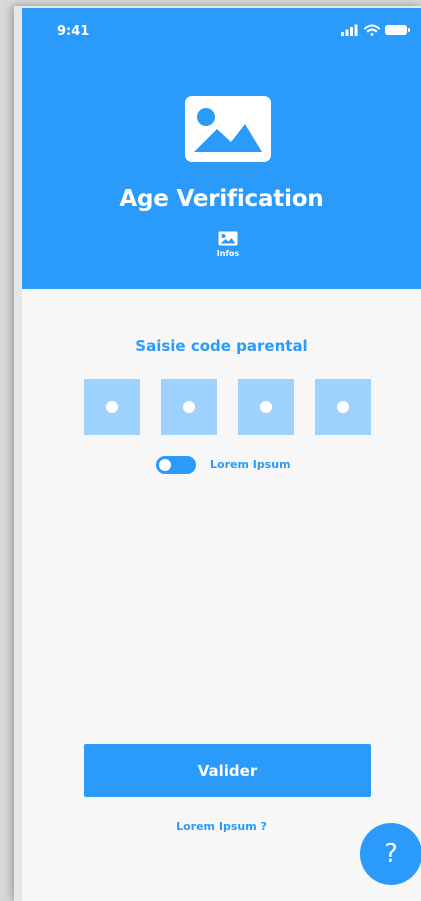  I want to click on lorem-ipsum-link: Lorem Ipsum ?, so click(221, 826).